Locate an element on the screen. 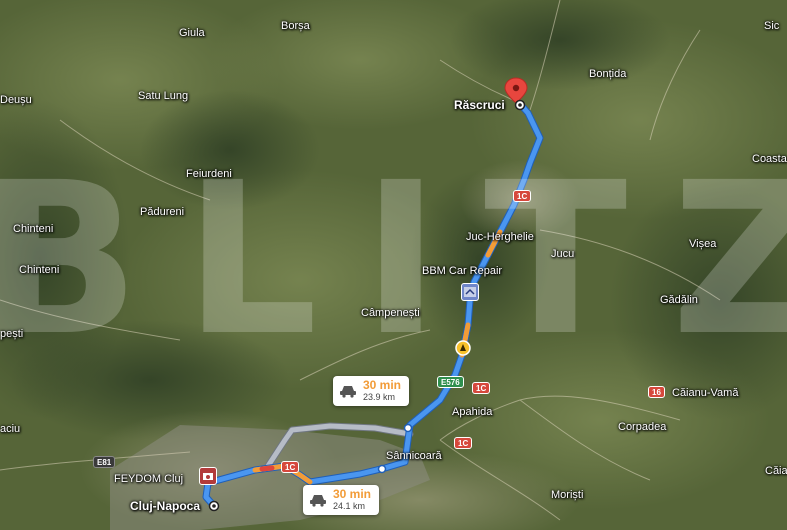 The width and height of the screenshot is (787, 530). label-jucu: Jucu is located at coordinates (563, 254).